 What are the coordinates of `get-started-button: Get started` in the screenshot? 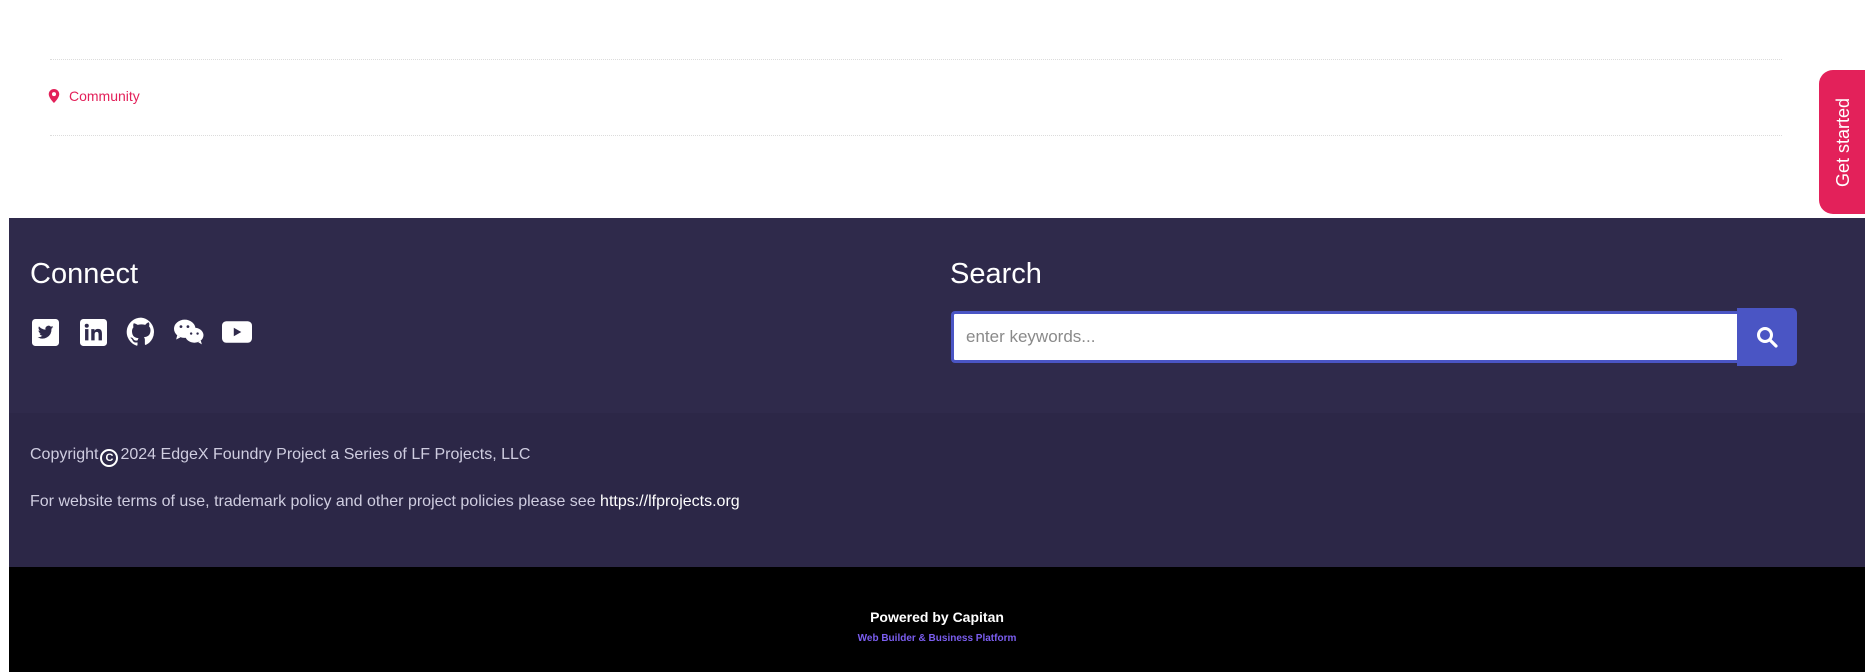 It's located at (1842, 142).